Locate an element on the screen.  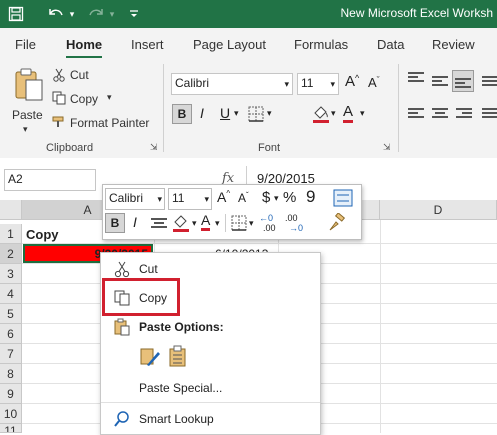
format-painter-button: Format Painter is located at coordinates (109, 123).